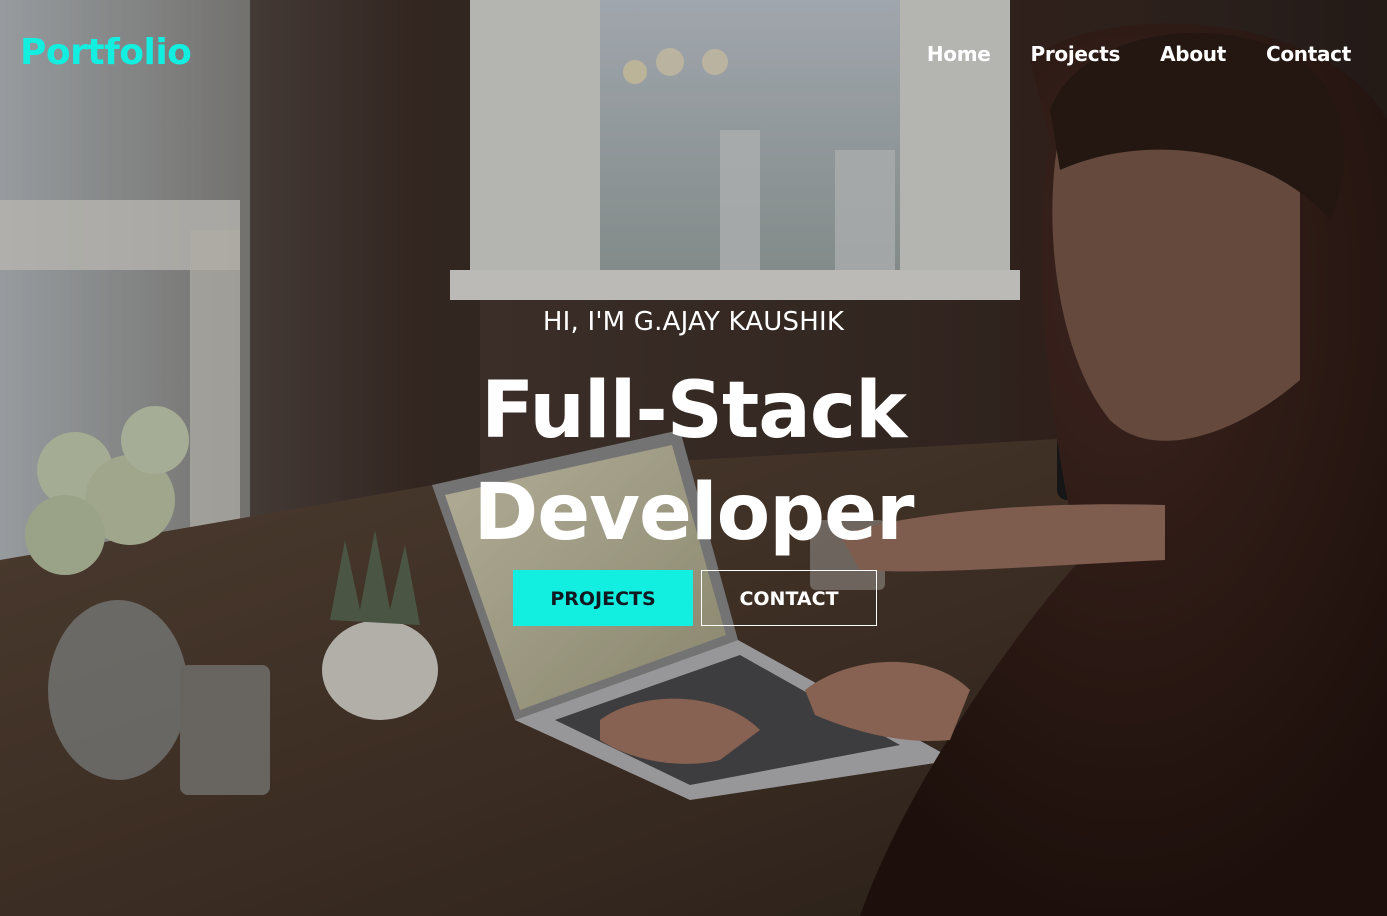  Describe the element at coordinates (959, 54) in the screenshot. I see `nav-link-home: Home` at that location.